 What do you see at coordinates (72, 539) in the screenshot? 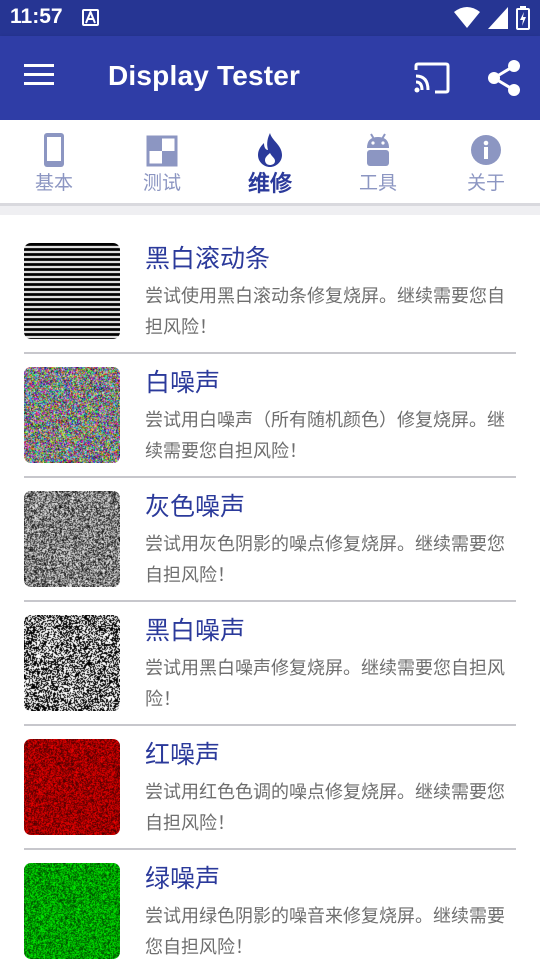
I see `gray-noise-thumbnail` at bounding box center [72, 539].